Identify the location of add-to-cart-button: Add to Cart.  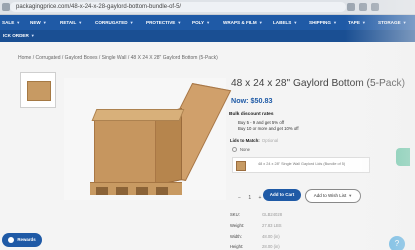
(282, 195).